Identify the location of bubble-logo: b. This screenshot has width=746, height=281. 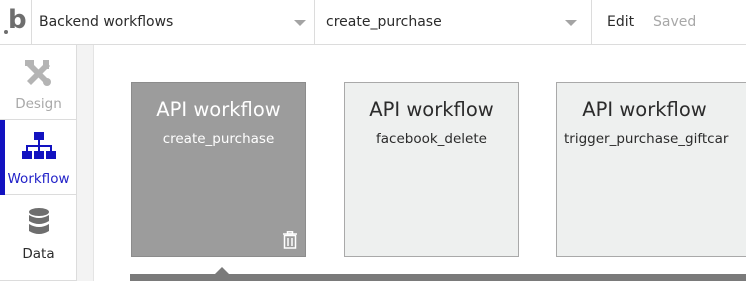
(16, 22).